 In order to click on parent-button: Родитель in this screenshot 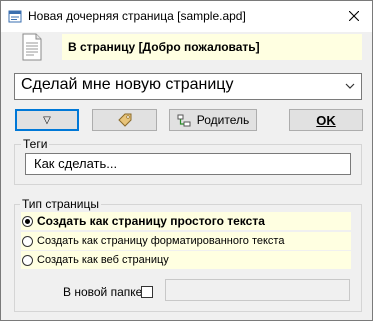, I will do `click(213, 120)`.